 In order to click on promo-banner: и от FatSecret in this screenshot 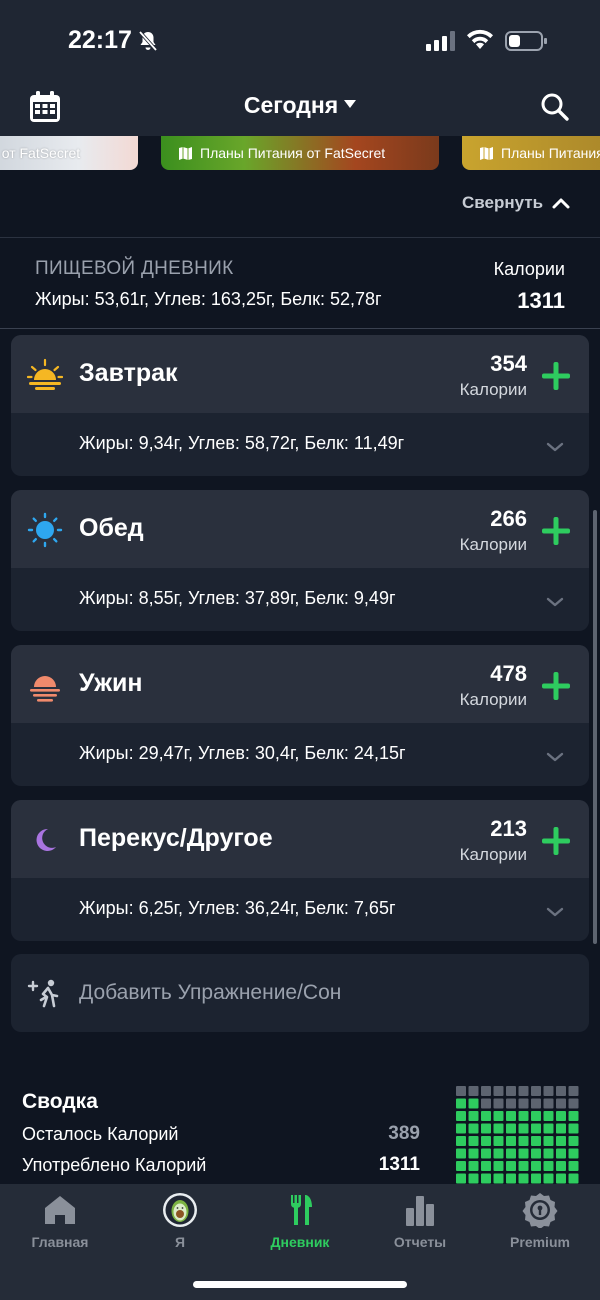, I will do `click(69, 153)`.